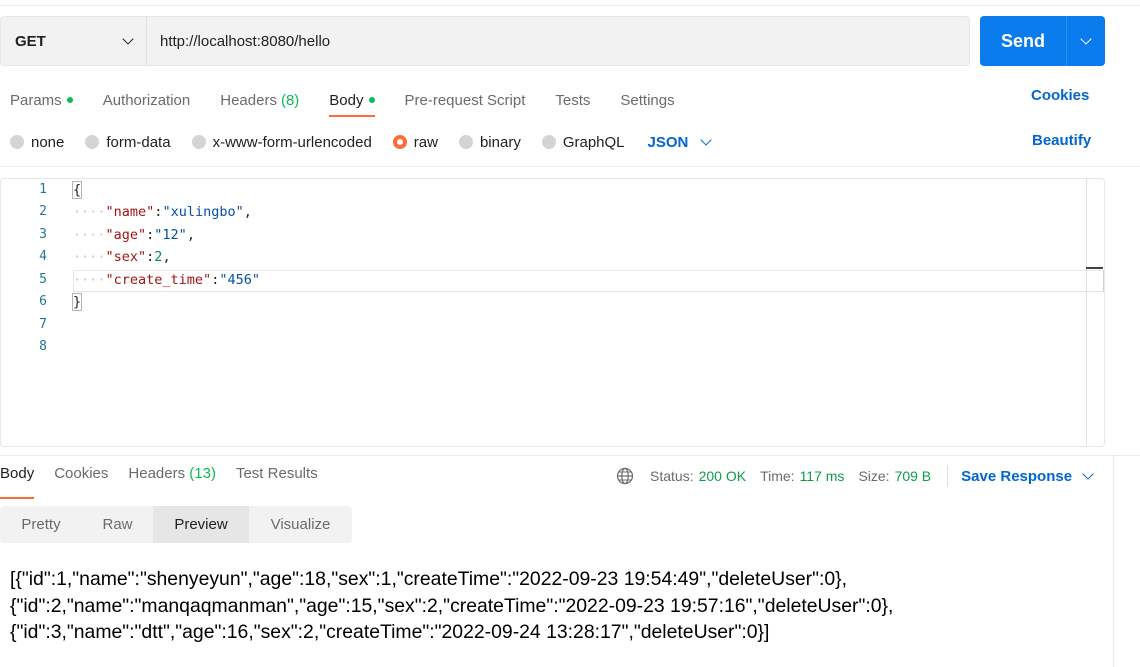 This screenshot has width=1140, height=667. What do you see at coordinates (126, 257) in the screenshot?
I see `code-key: "sex"` at bounding box center [126, 257].